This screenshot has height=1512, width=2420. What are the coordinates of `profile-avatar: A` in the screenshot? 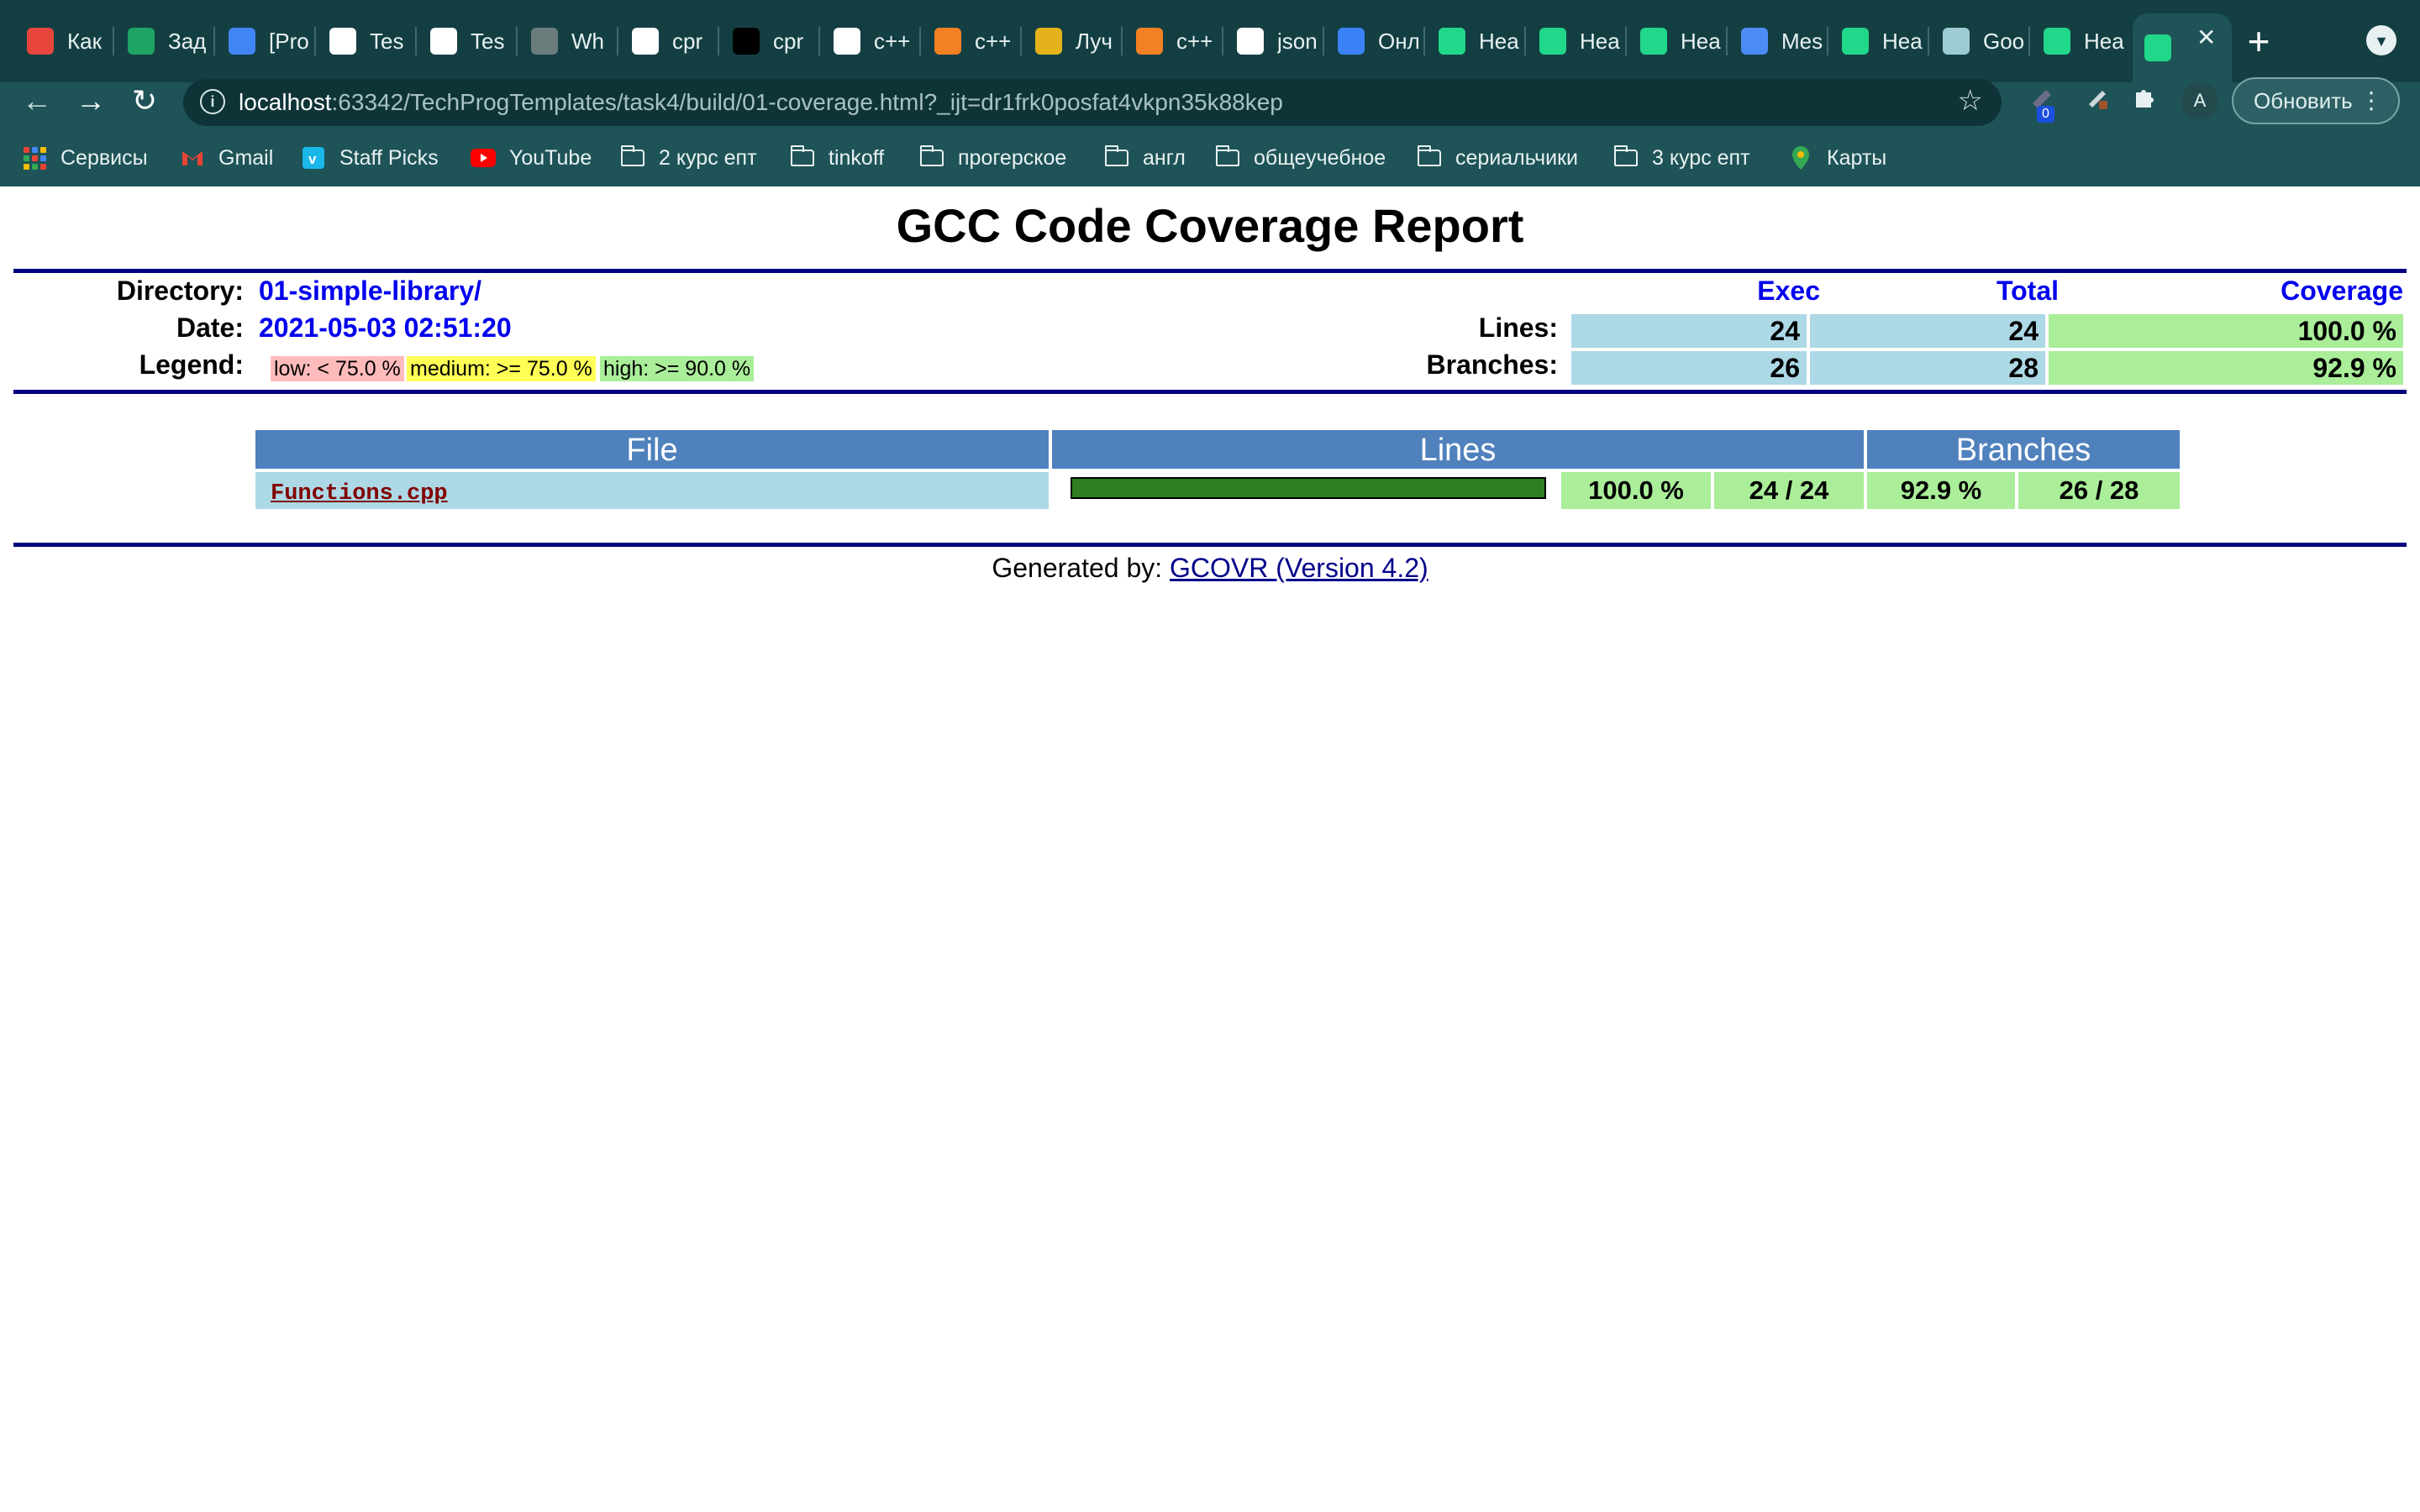 It's located at (2200, 100).